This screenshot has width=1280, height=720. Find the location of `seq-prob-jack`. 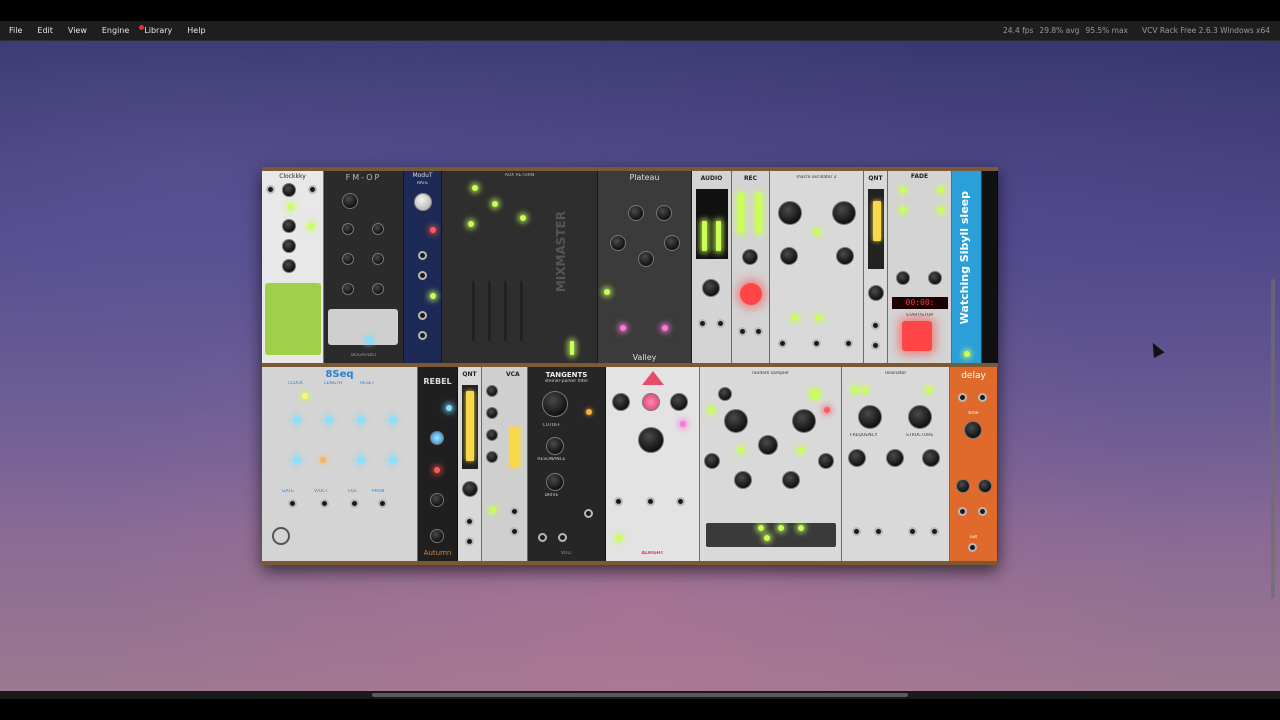

seq-prob-jack is located at coordinates (382, 503).